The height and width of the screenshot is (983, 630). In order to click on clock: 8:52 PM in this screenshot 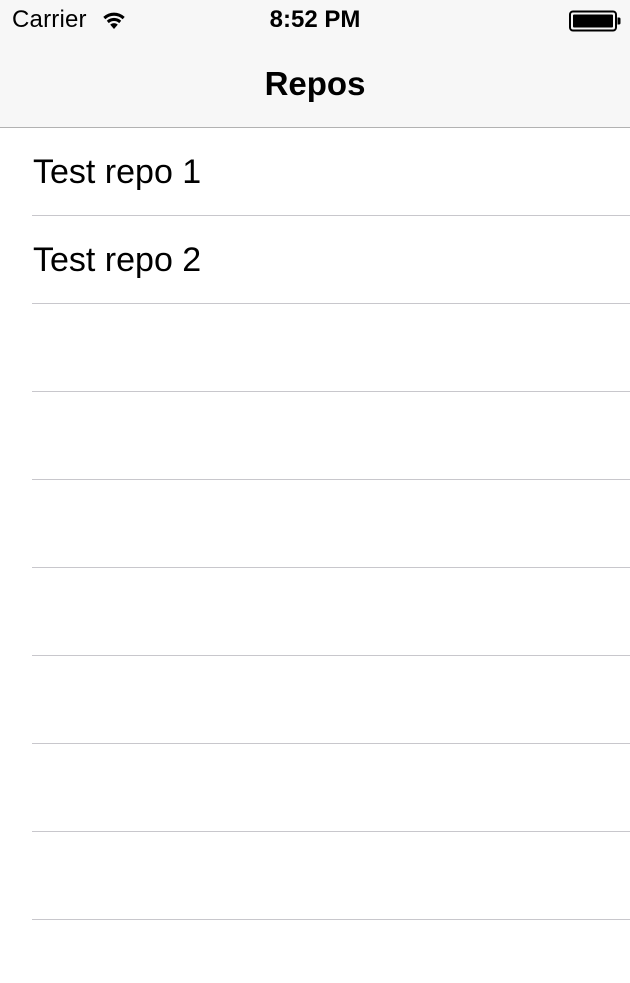, I will do `click(315, 19)`.